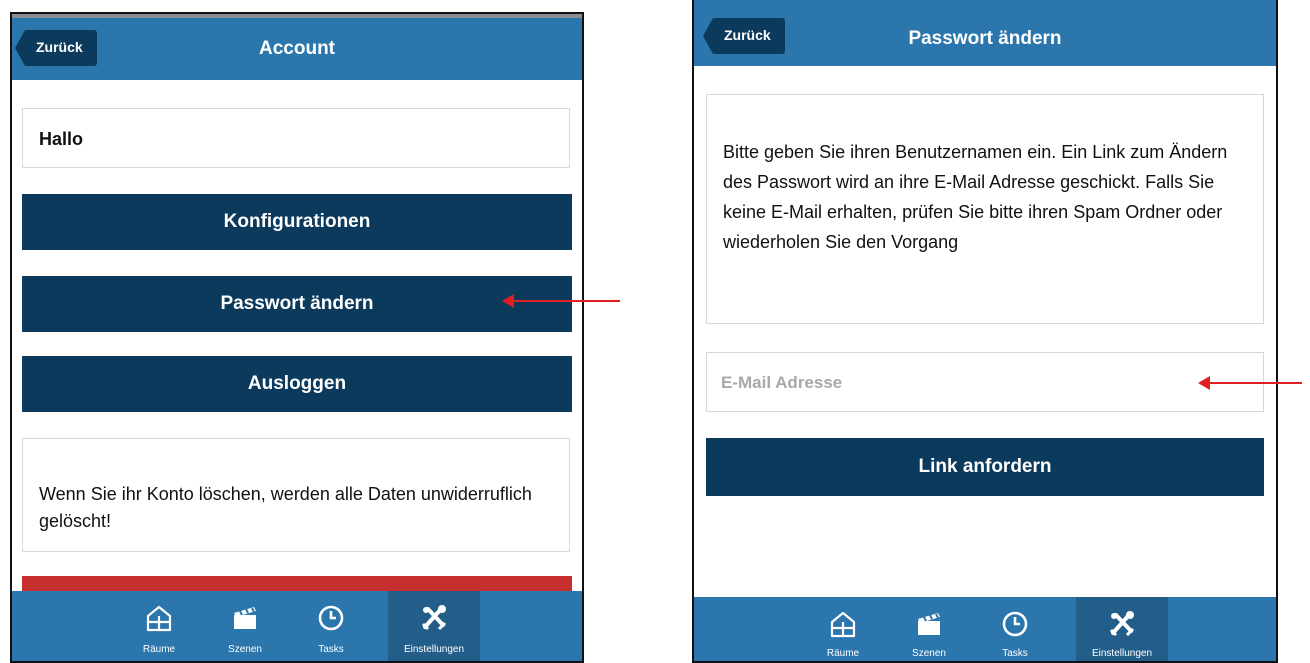 Image resolution: width=1310 pixels, height=663 pixels. Describe the element at coordinates (782, 382) in the screenshot. I see `email-placeholder: E-Mail Adresse` at that location.